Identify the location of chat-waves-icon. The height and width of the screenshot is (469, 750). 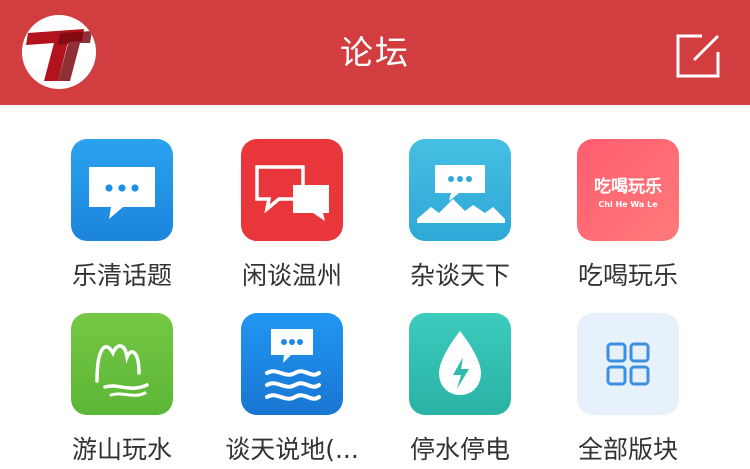
(292, 364).